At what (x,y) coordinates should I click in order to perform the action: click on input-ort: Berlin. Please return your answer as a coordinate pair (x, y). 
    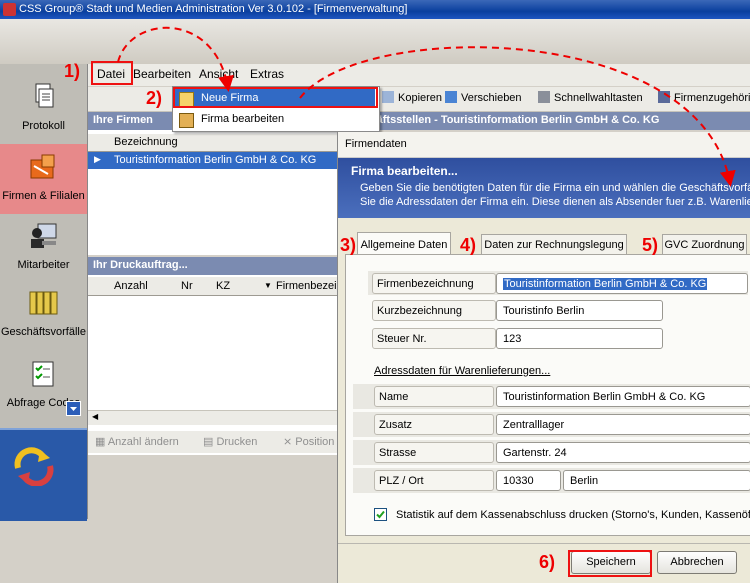
    Looking at the image, I should click on (656, 480).